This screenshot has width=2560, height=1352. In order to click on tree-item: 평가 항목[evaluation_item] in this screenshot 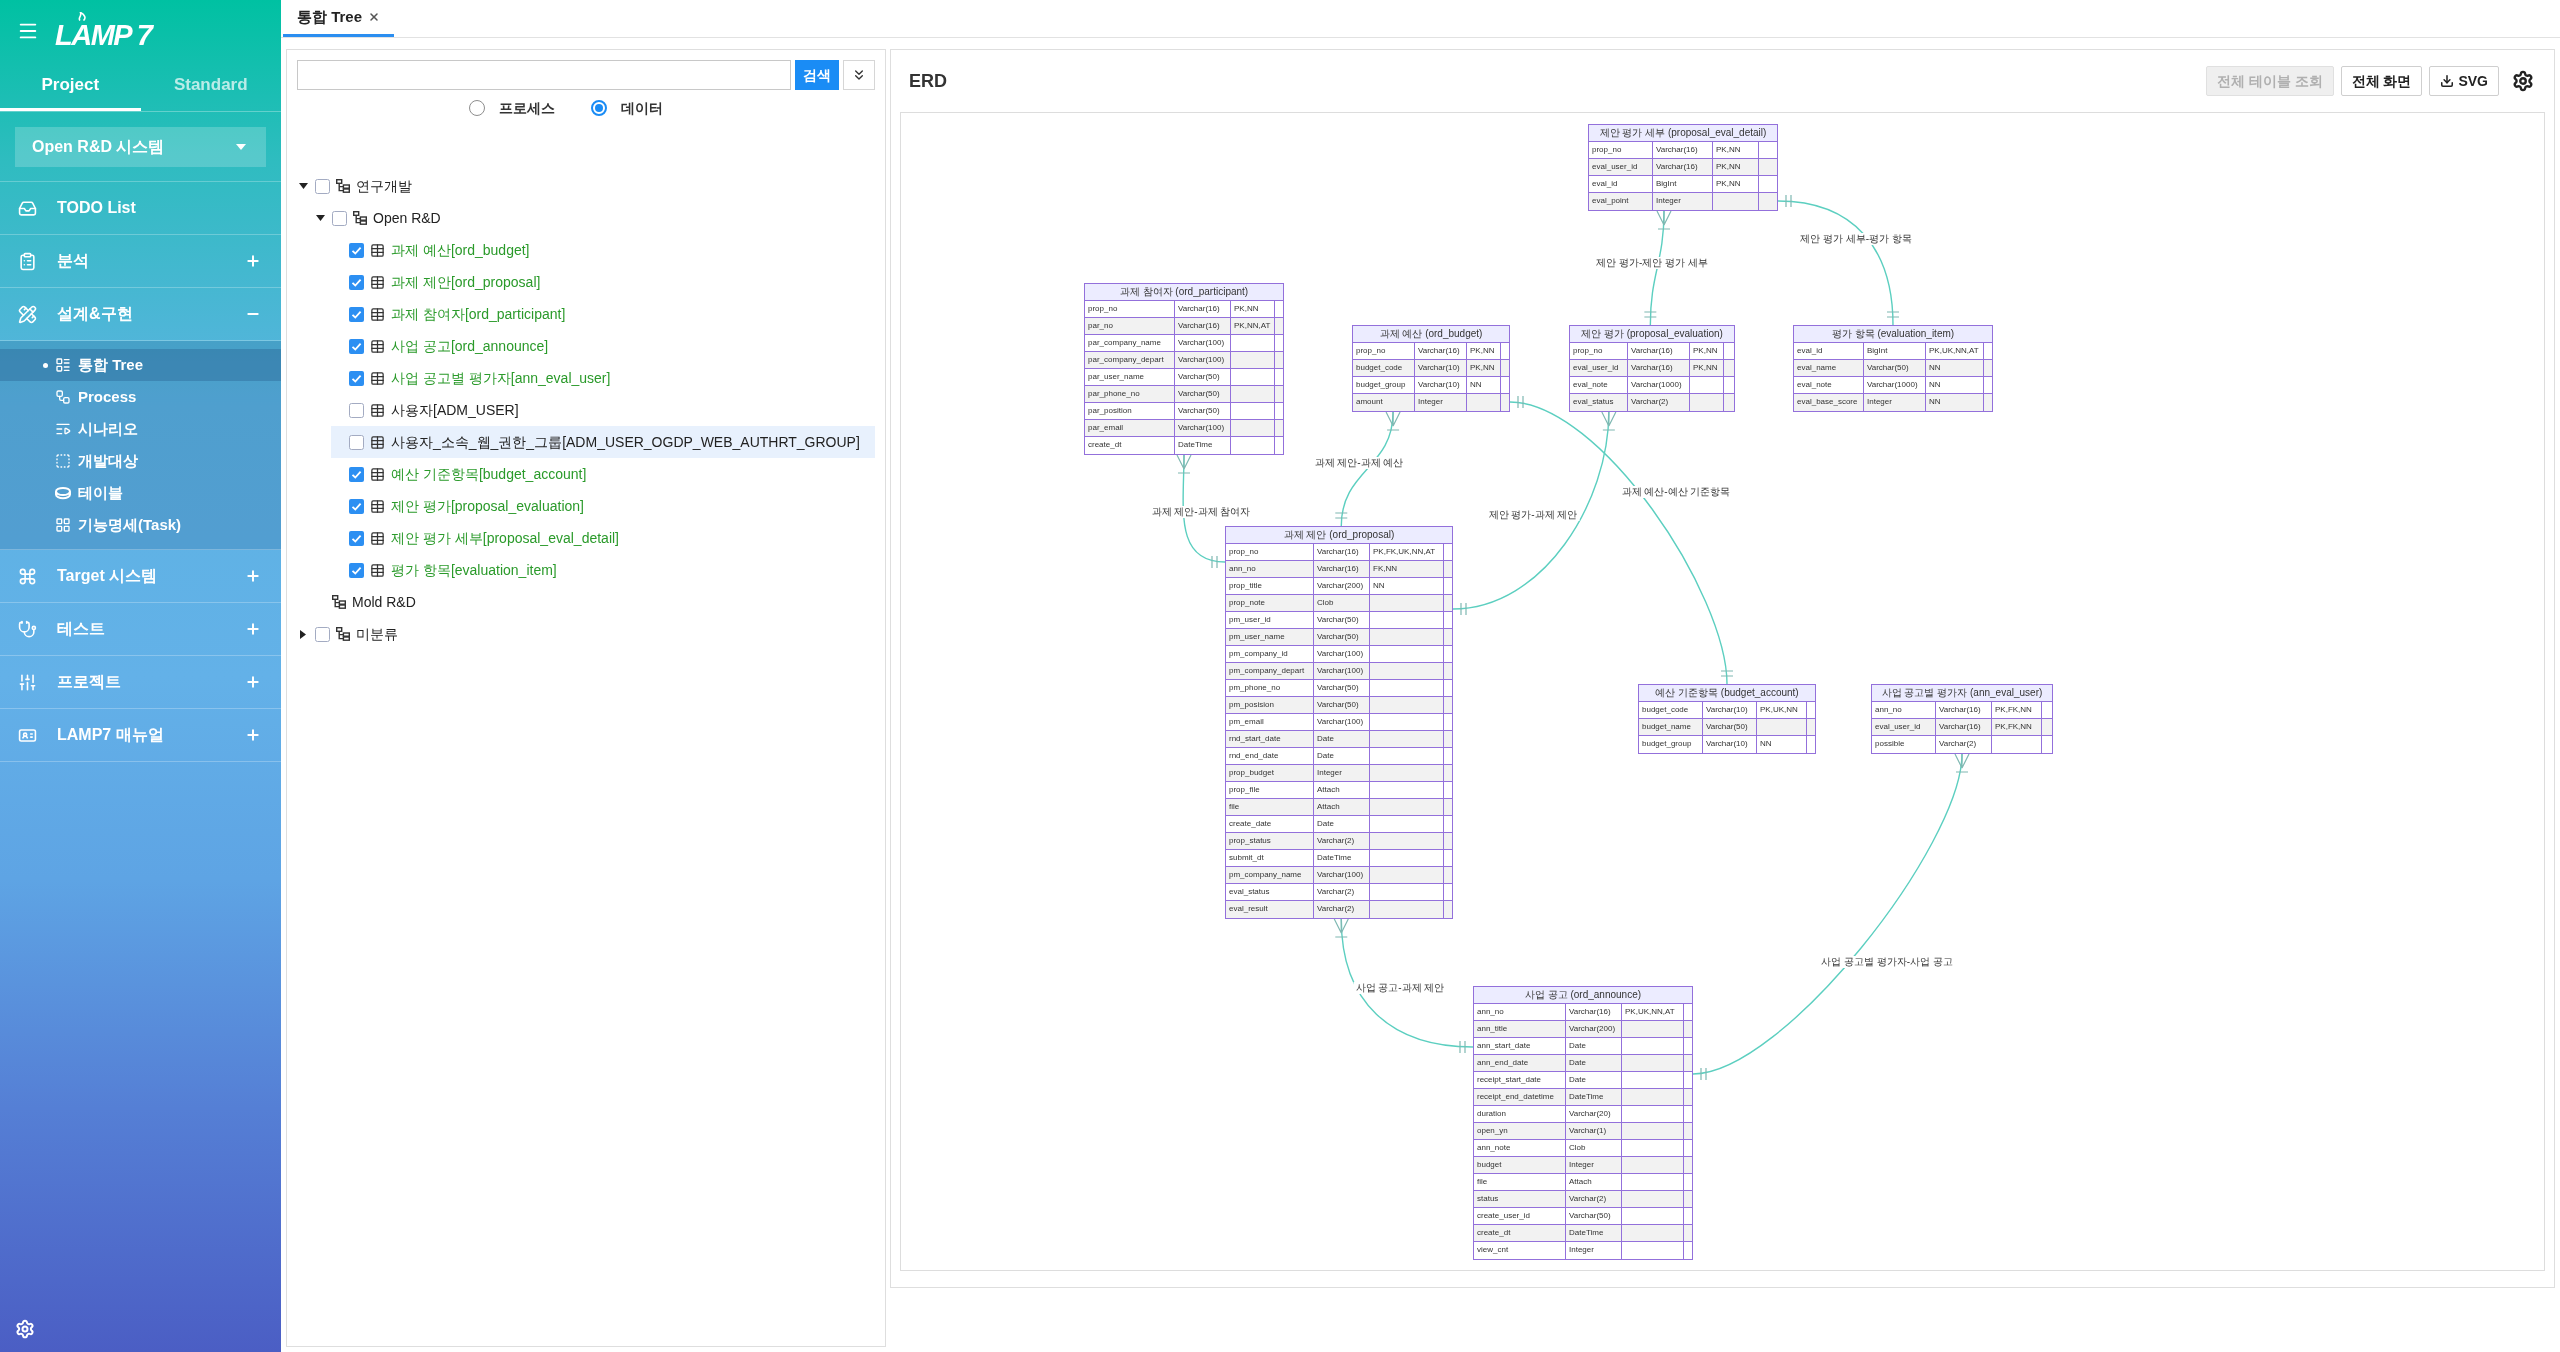, I will do `click(603, 570)`.